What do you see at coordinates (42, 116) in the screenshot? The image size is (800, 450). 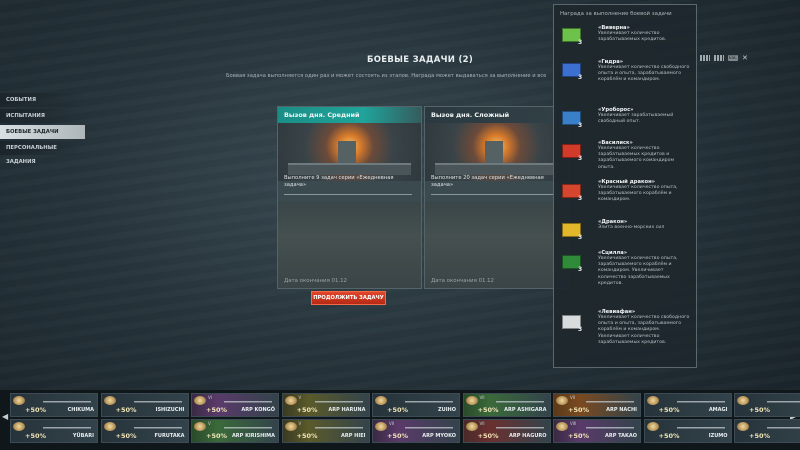 I see `sidebar-item-challenges: ИСПЫТАНИЯ` at bounding box center [42, 116].